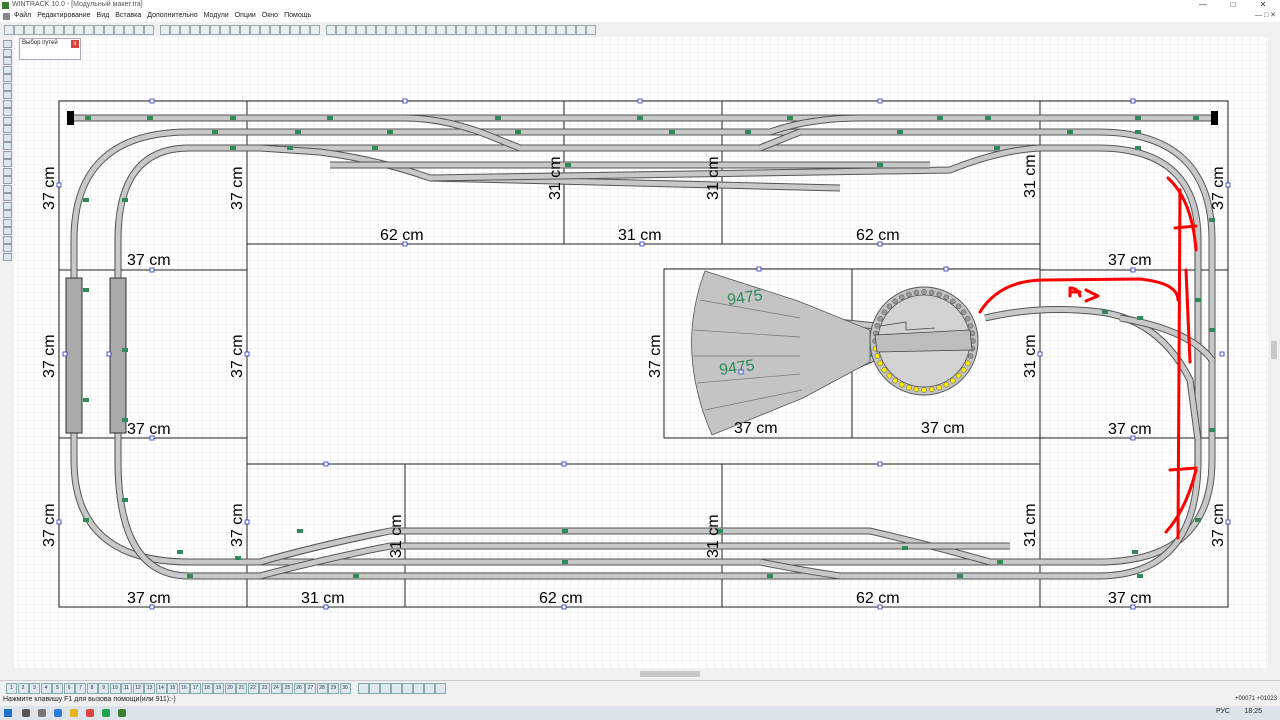 This screenshot has width=1280, height=720. Describe the element at coordinates (92, 688) in the screenshot. I see `layer-tab: 8` at that location.